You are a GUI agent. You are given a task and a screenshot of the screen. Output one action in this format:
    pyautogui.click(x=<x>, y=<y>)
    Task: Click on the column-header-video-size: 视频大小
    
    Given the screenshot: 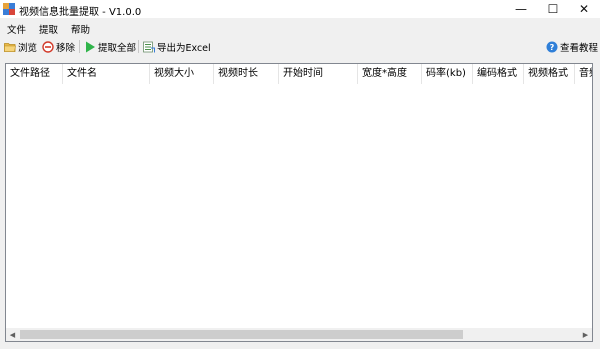 What is the action you would take?
    pyautogui.click(x=182, y=74)
    